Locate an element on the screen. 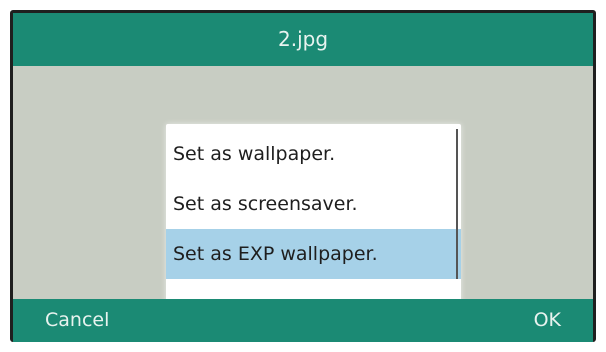 Image resolution: width=606 pixels, height=352 pixels. menu-item-set-screensaver: Set as screensaver. is located at coordinates (313, 204).